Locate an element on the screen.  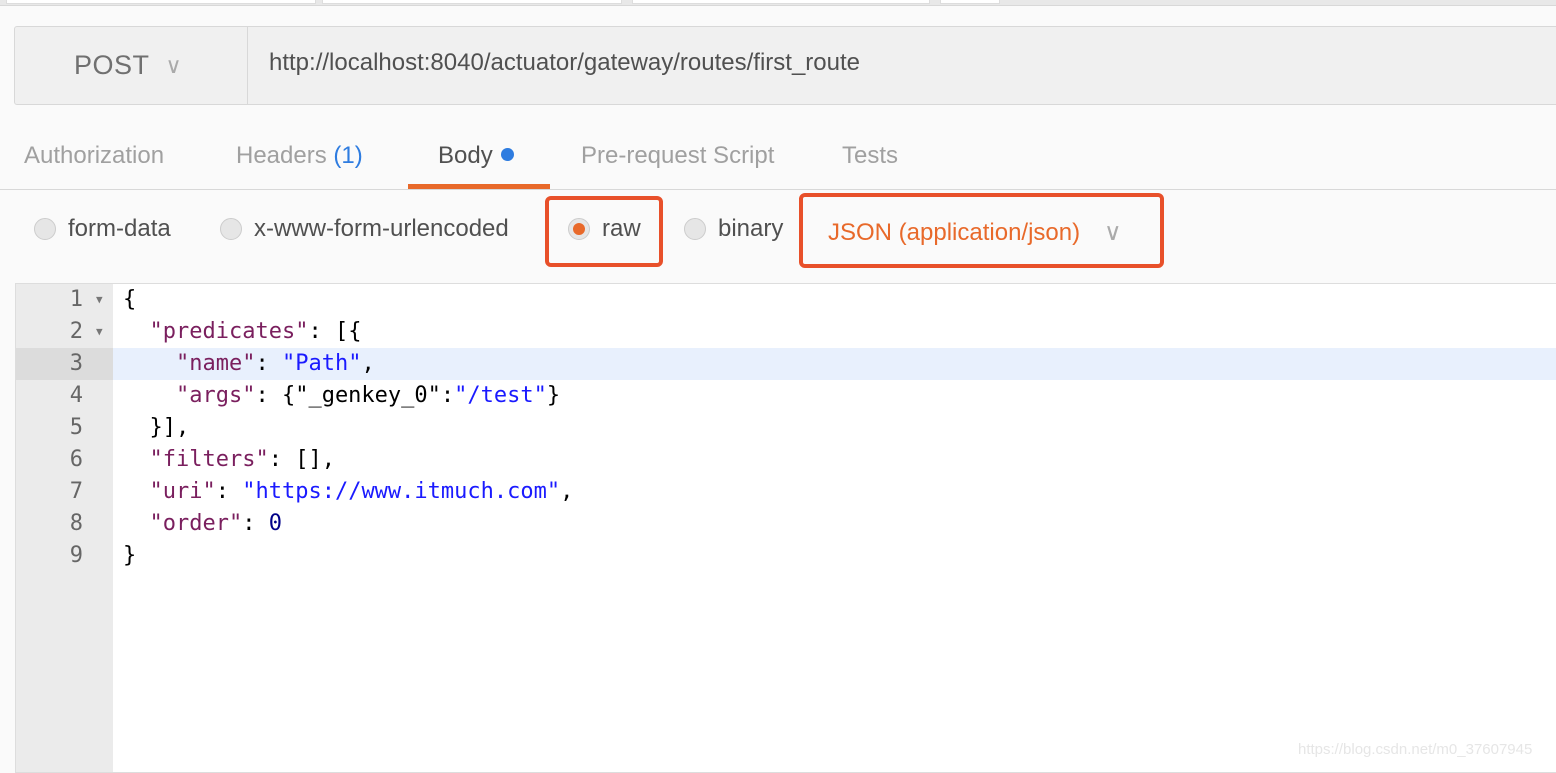
tab-label: Authorization is located at coordinates (94, 155).